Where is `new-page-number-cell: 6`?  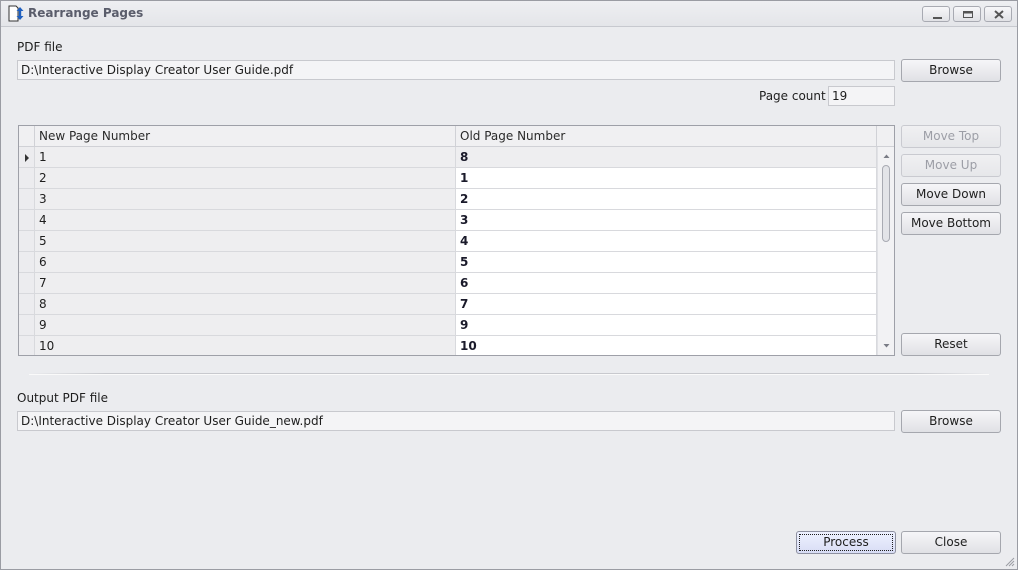 new-page-number-cell: 6 is located at coordinates (245, 262).